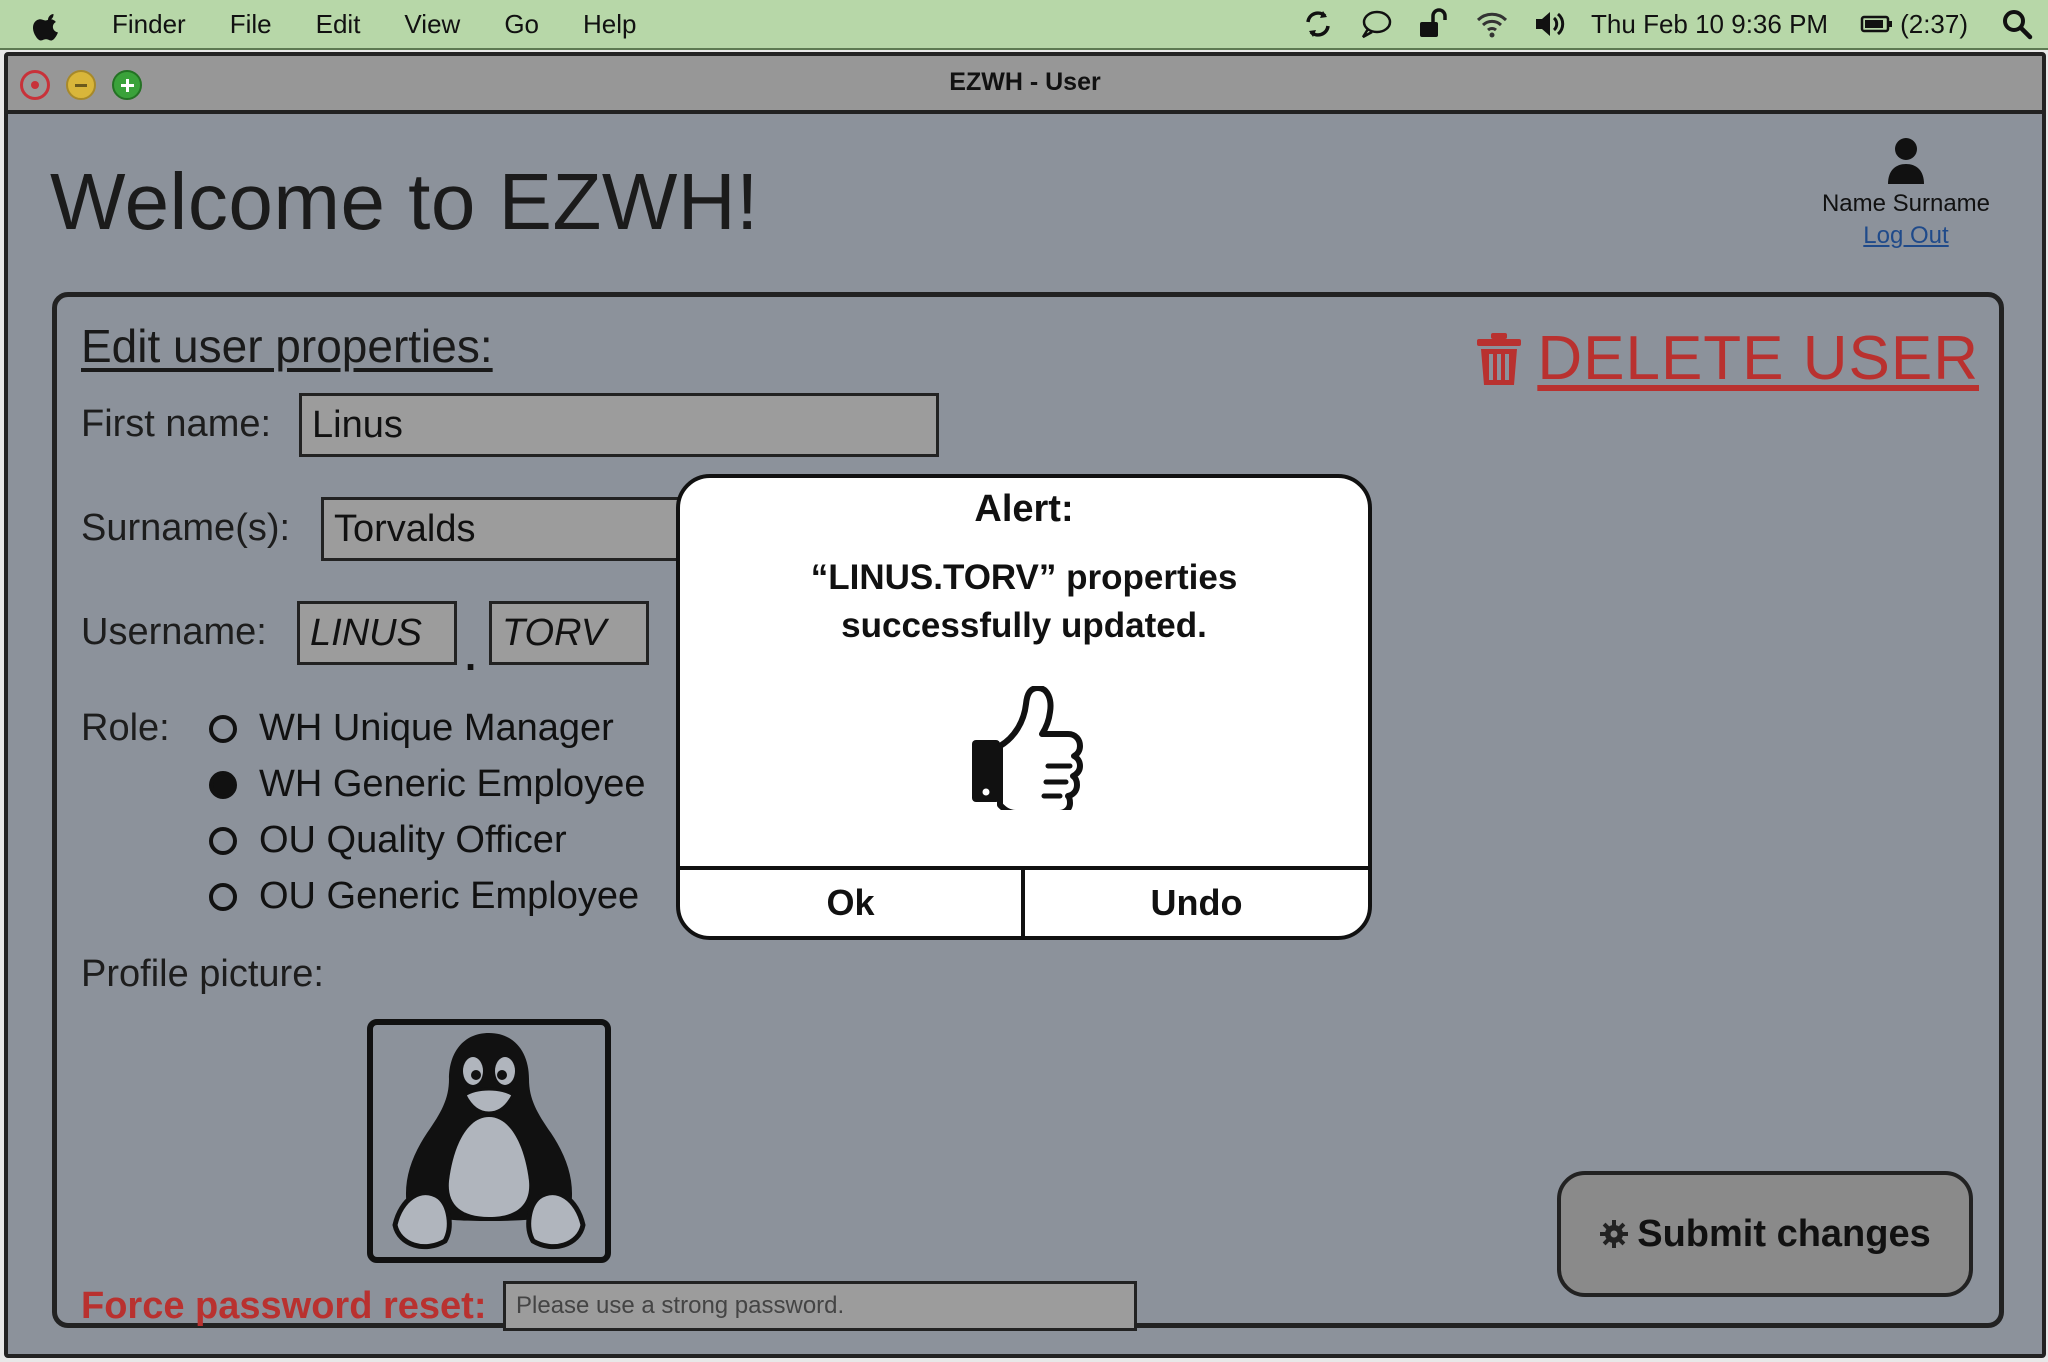  I want to click on alert-title: Alert:, so click(1024, 509).